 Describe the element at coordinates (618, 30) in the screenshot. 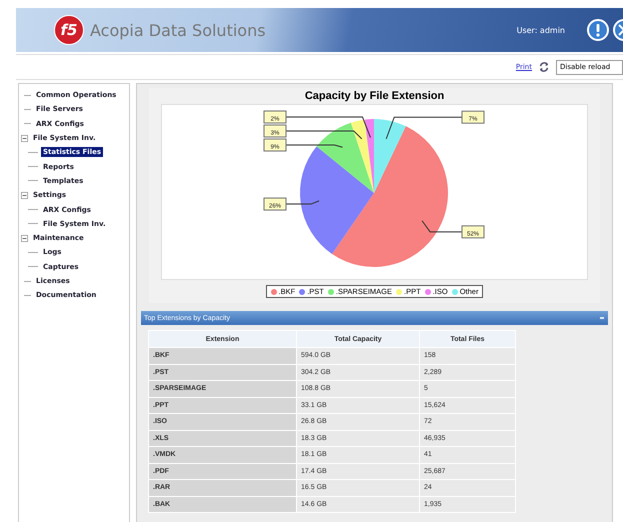

I see `close-icon` at that location.